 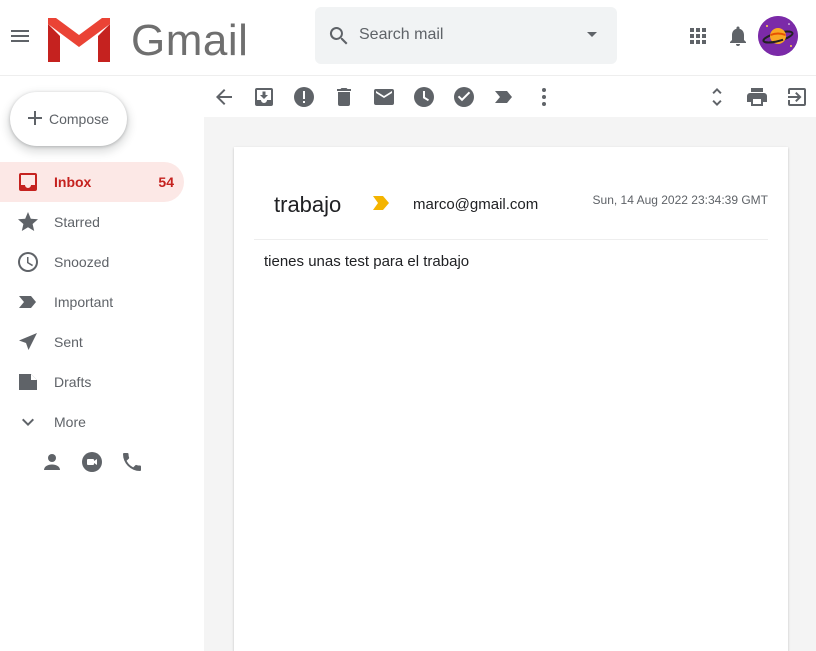 I want to click on sidebar-item-label: Snoozed, so click(x=82, y=262).